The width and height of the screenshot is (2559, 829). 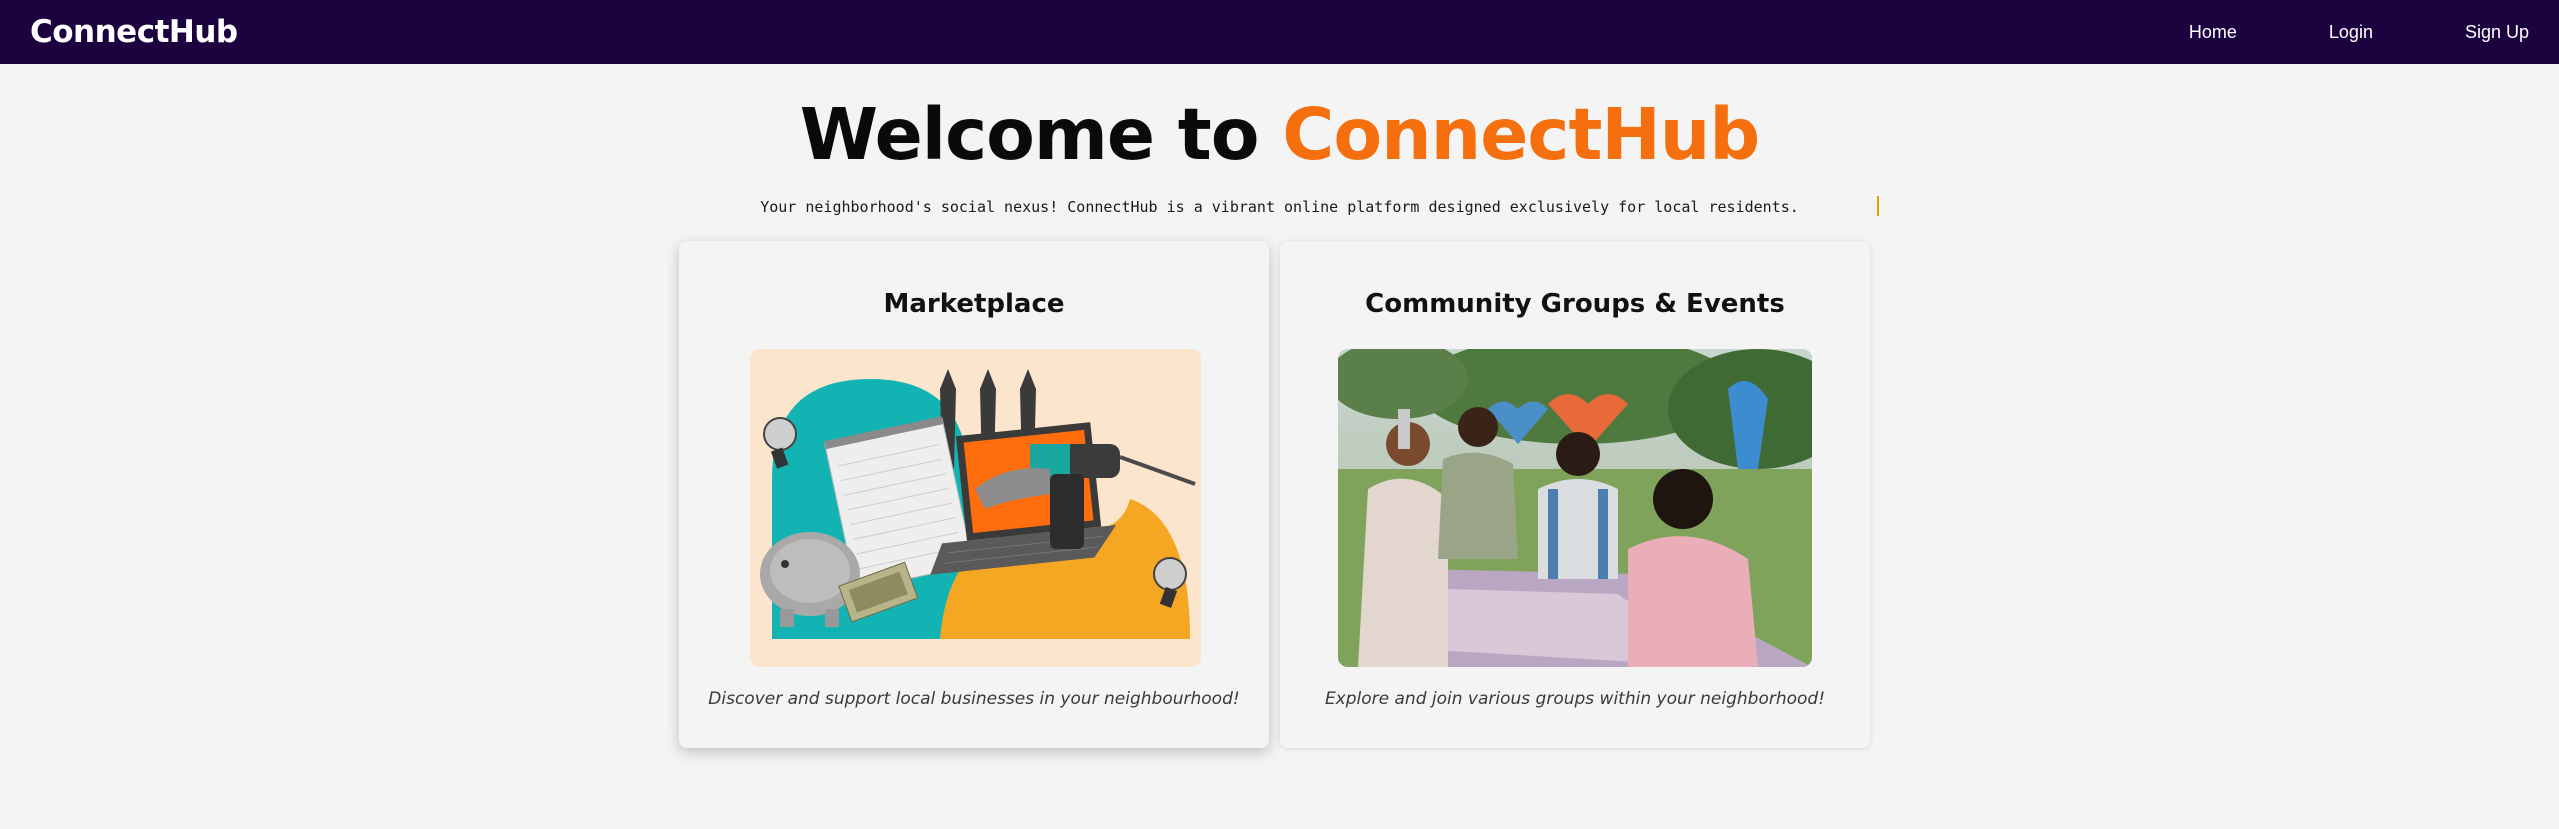 What do you see at coordinates (1878, 206) in the screenshot?
I see `typing-caret` at bounding box center [1878, 206].